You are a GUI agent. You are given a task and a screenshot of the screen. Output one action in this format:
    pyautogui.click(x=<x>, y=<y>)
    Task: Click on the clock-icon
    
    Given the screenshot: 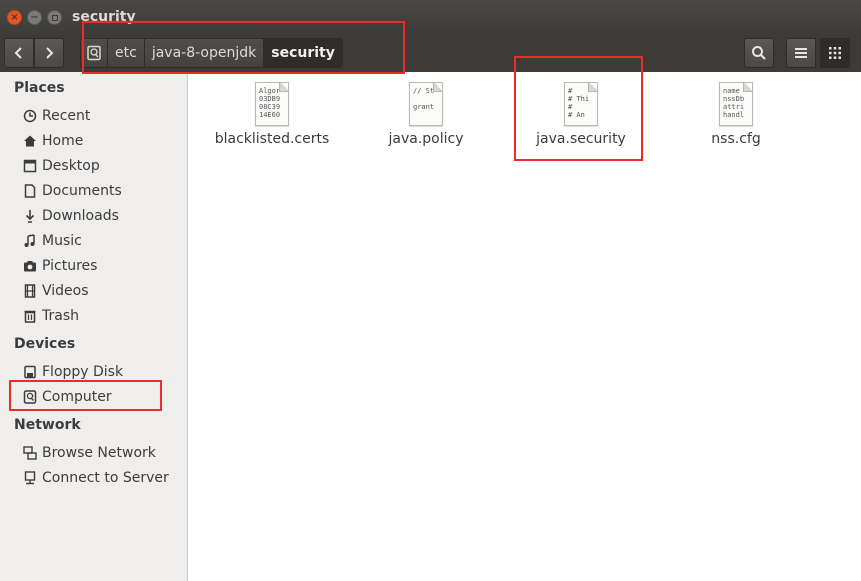 What is the action you would take?
    pyautogui.click(x=30, y=116)
    